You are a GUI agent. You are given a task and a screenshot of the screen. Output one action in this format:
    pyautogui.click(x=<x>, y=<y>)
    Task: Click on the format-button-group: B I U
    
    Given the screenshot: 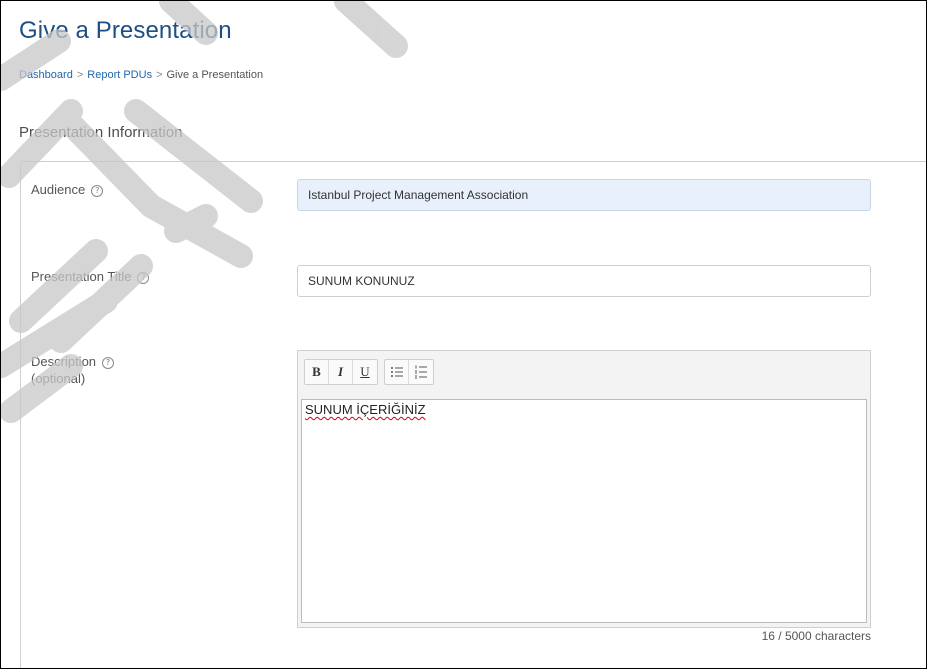 What is the action you would take?
    pyautogui.click(x=341, y=372)
    